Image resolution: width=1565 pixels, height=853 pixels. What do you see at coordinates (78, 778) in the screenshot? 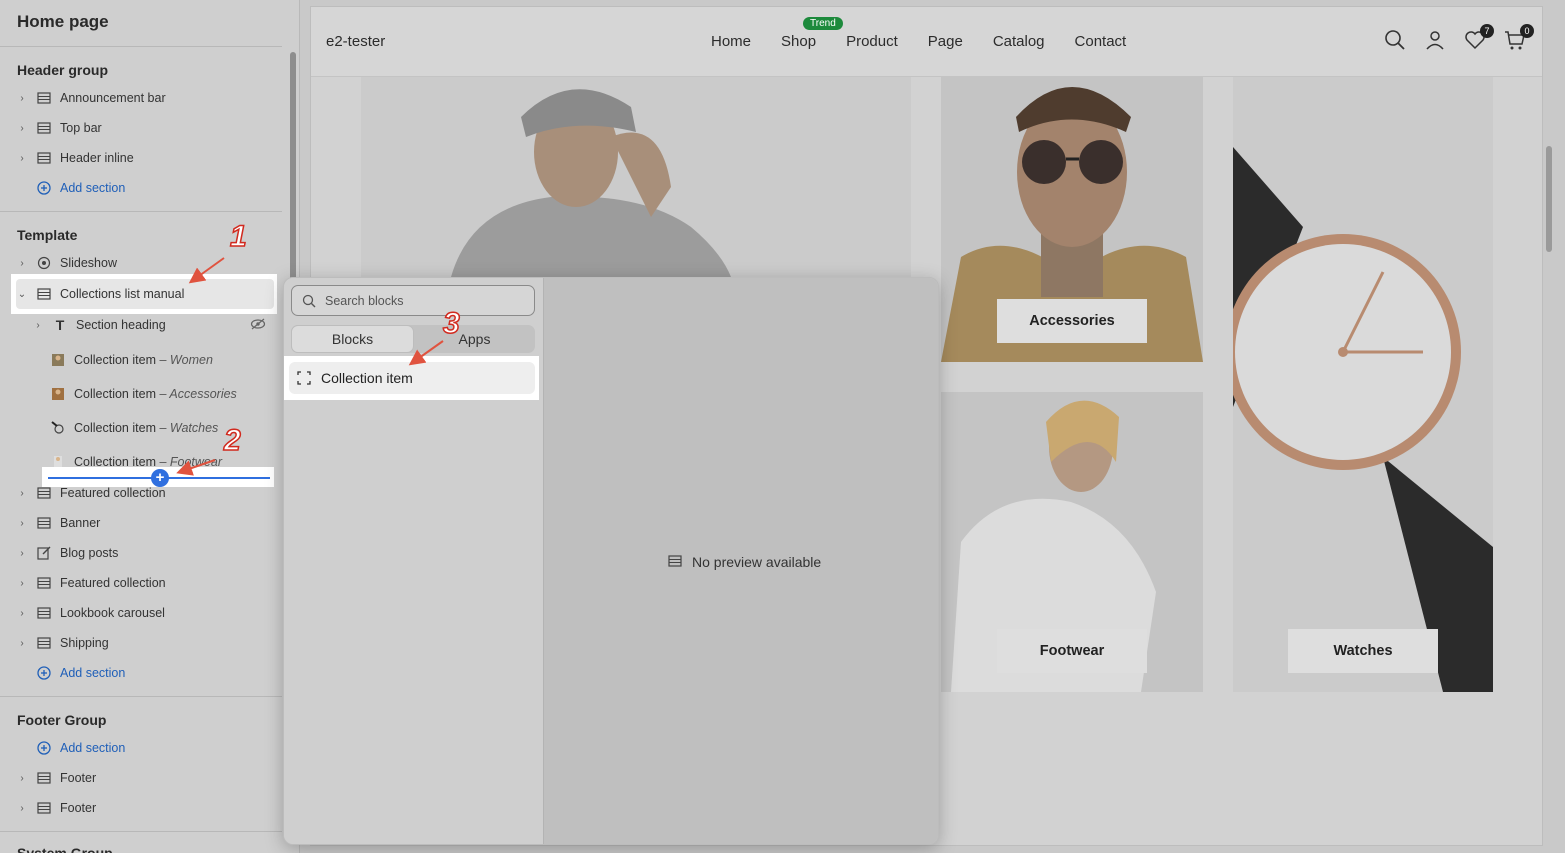
I see `section-label: Footer` at bounding box center [78, 778].